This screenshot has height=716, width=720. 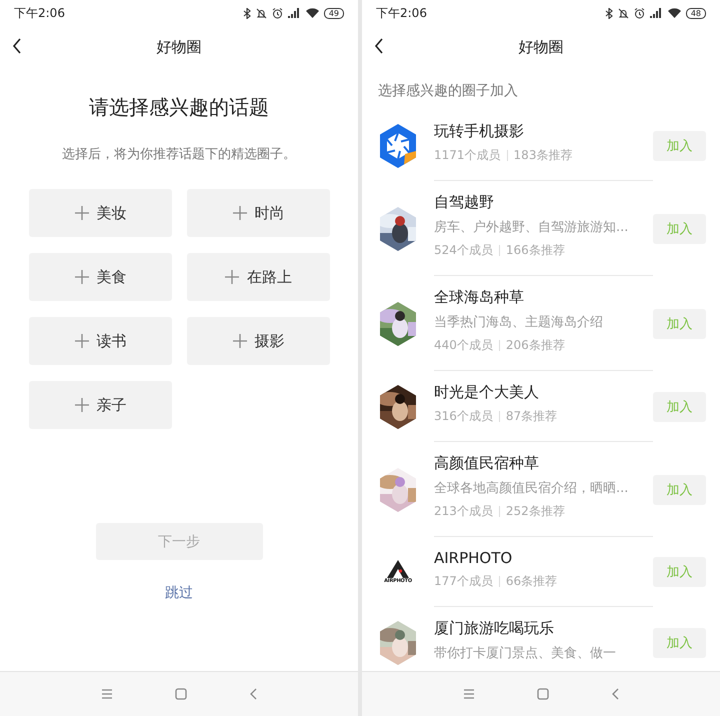 I want to click on recommendation-count: 183条推荐, so click(x=543, y=155).